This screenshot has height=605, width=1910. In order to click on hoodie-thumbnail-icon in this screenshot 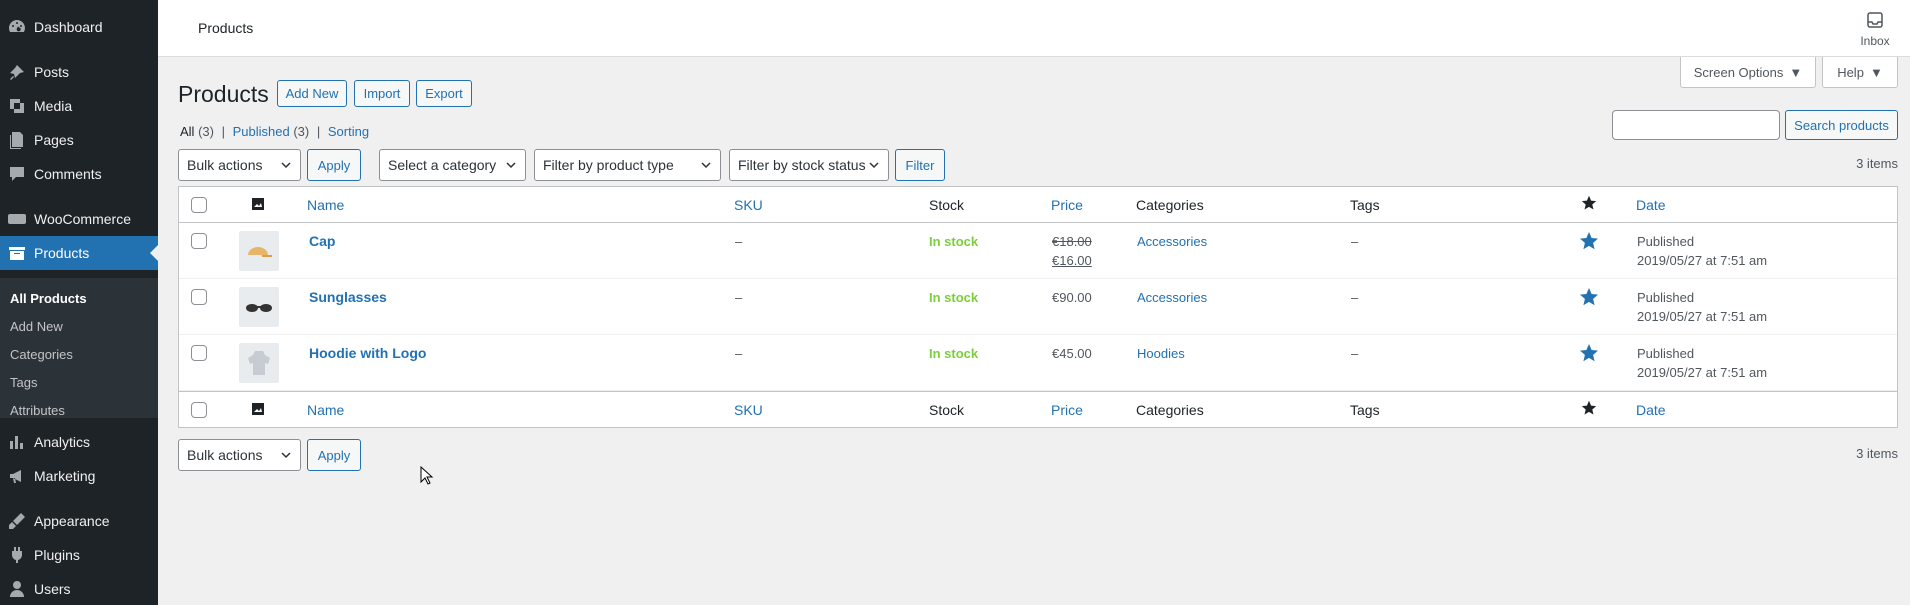, I will do `click(259, 363)`.